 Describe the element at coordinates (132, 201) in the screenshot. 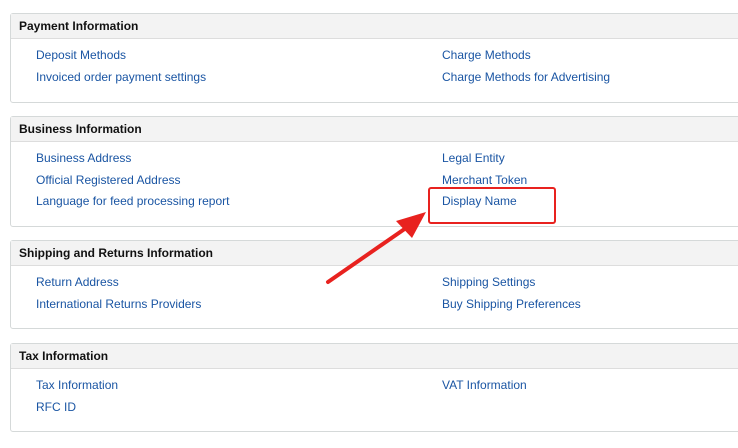

I see `language-feed-processing-report-link: Language for feed processing report` at that location.